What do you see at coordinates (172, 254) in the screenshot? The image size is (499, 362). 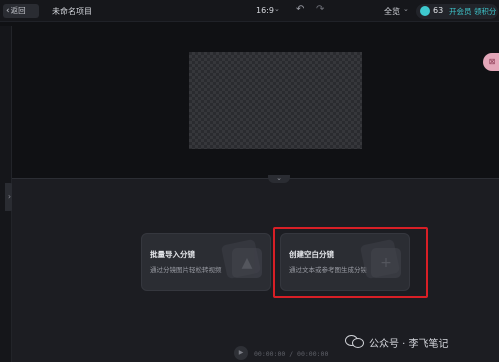 I see `card-title: 批量导入分镜` at bounding box center [172, 254].